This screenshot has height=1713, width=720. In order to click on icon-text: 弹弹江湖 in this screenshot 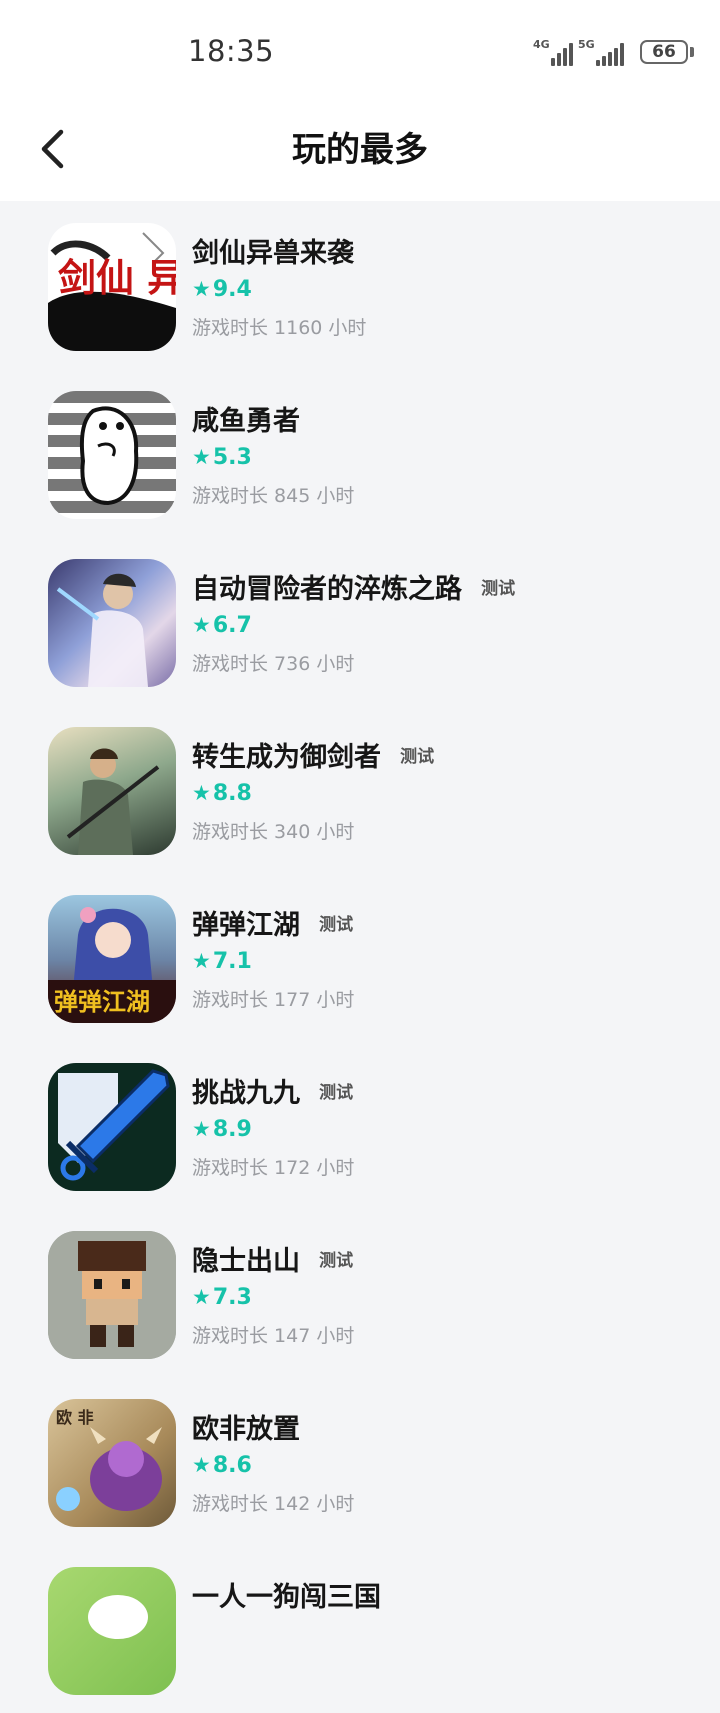, I will do `click(102, 1001)`.